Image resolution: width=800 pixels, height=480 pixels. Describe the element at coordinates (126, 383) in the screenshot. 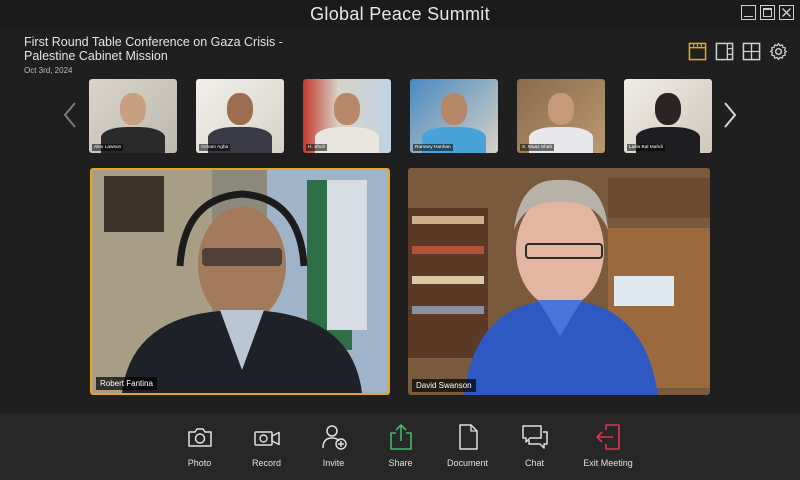

I see `speaker-name: Robert Fantina` at that location.